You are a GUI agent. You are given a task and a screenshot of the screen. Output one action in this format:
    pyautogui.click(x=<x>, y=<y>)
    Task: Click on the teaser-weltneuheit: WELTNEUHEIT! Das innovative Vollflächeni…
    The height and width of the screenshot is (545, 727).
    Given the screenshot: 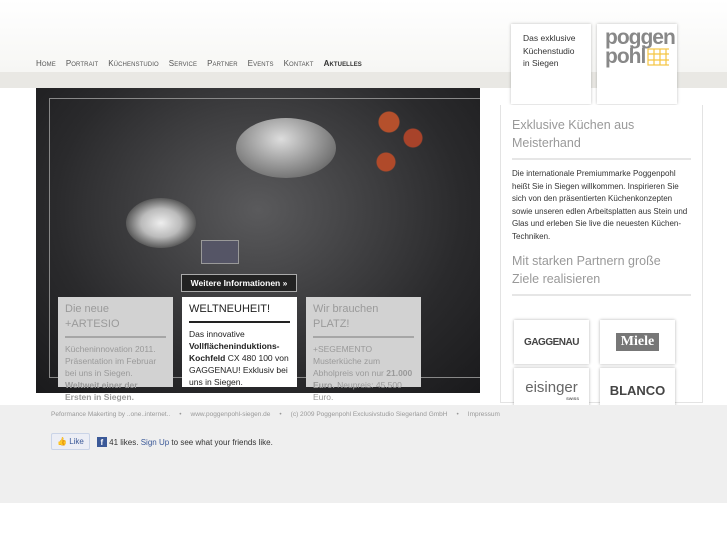 What is the action you would take?
    pyautogui.click(x=239, y=342)
    